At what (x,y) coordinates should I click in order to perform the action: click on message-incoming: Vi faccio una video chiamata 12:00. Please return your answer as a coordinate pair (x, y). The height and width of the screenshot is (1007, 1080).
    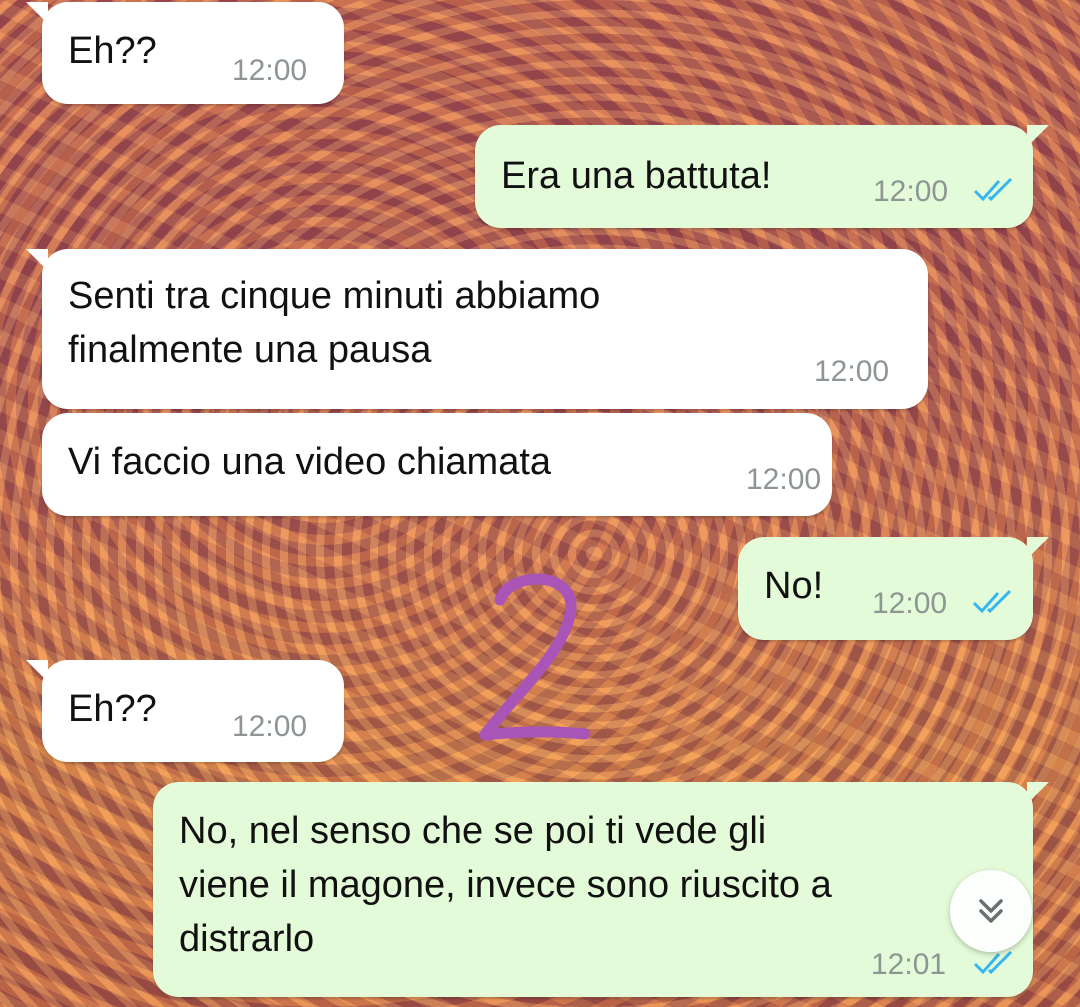
    Looking at the image, I should click on (437, 464).